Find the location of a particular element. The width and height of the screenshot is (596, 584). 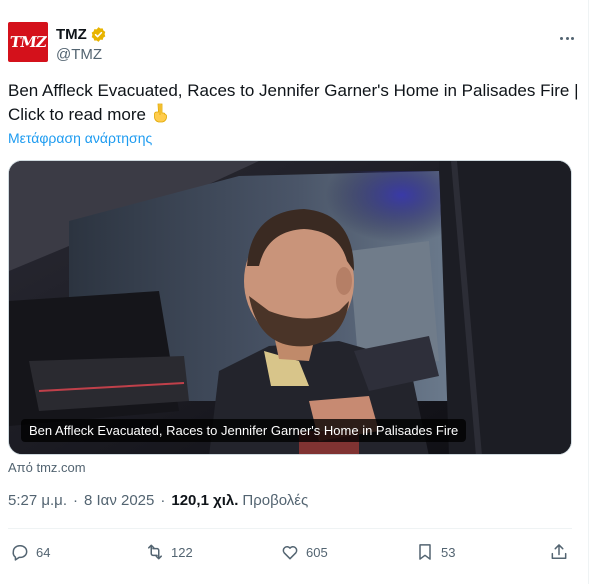

tweet-header: TMZ TMZ @TMZ is located at coordinates (293, 45).